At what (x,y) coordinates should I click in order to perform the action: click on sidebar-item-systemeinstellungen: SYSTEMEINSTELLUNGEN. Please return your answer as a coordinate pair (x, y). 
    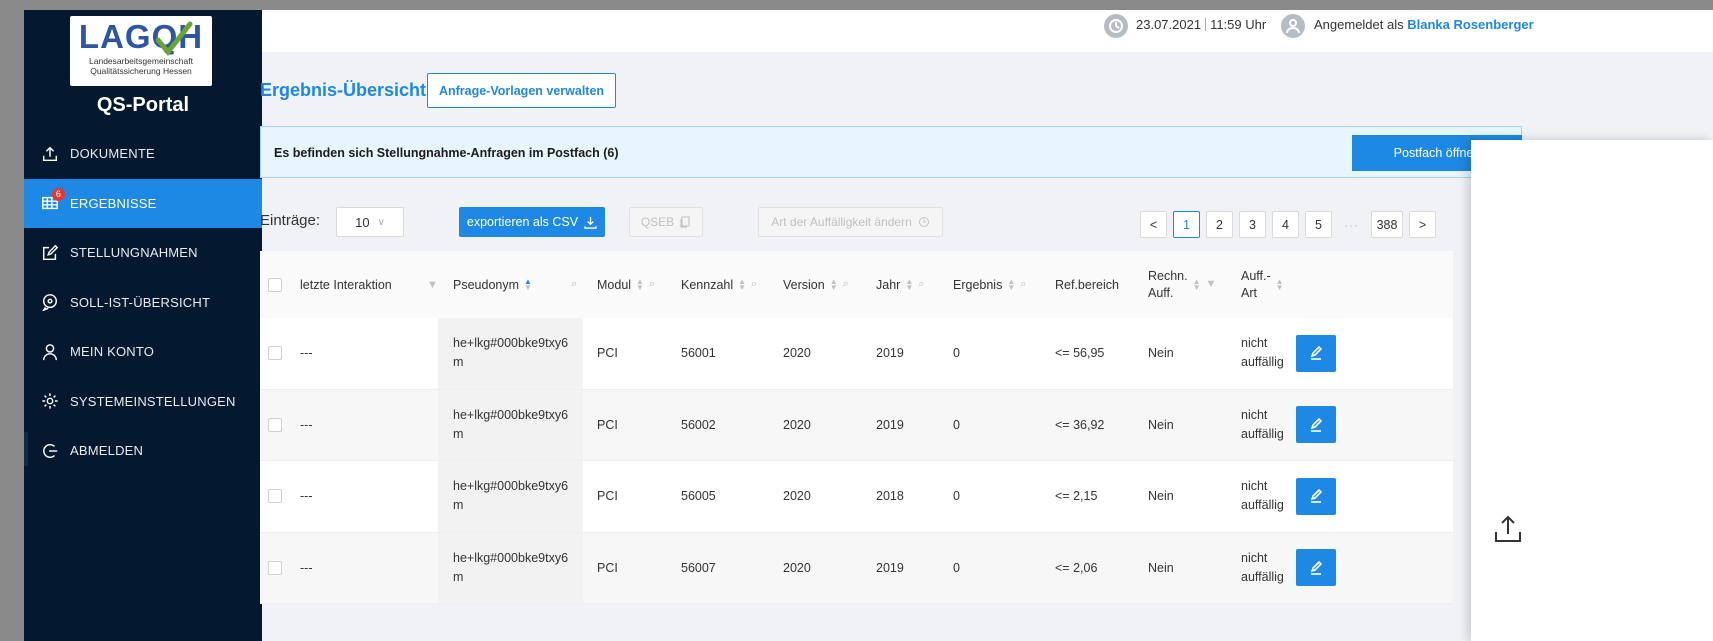
    Looking at the image, I should click on (143, 402).